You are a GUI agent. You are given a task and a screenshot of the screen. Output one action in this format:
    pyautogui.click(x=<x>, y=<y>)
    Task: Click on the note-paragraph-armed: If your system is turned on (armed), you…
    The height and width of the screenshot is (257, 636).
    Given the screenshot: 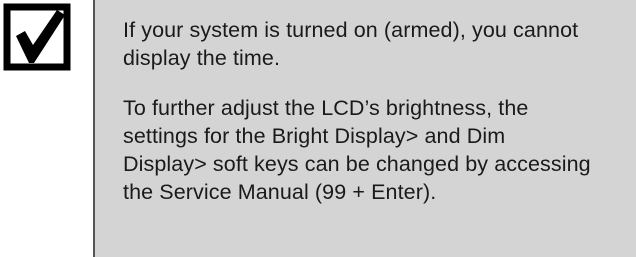 What is the action you would take?
    pyautogui.click(x=351, y=44)
    